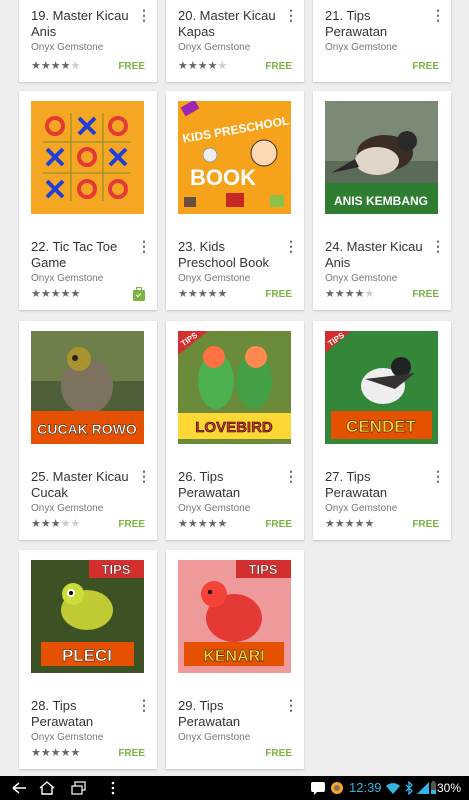  Describe the element at coordinates (374, 254) in the screenshot. I see `app-title: 24. Master Kicau Anis` at that location.